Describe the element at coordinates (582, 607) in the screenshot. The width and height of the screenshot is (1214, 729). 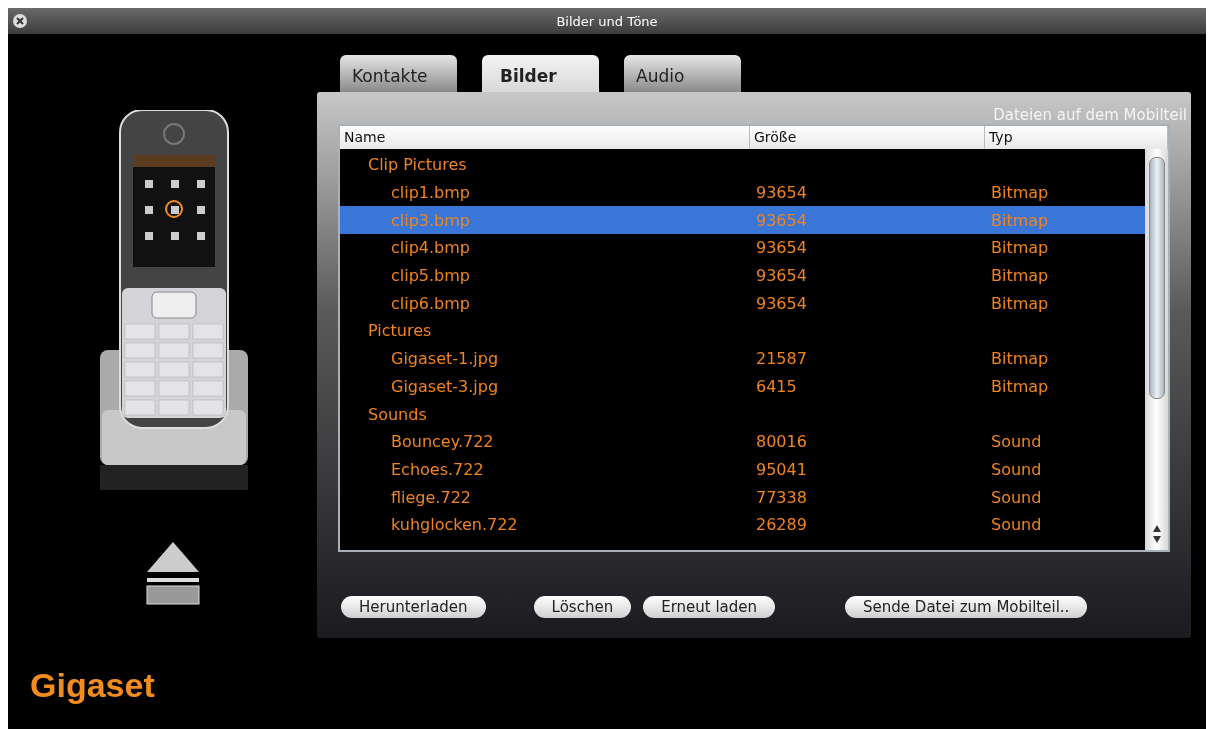
I see `action-button: Löschen` at that location.